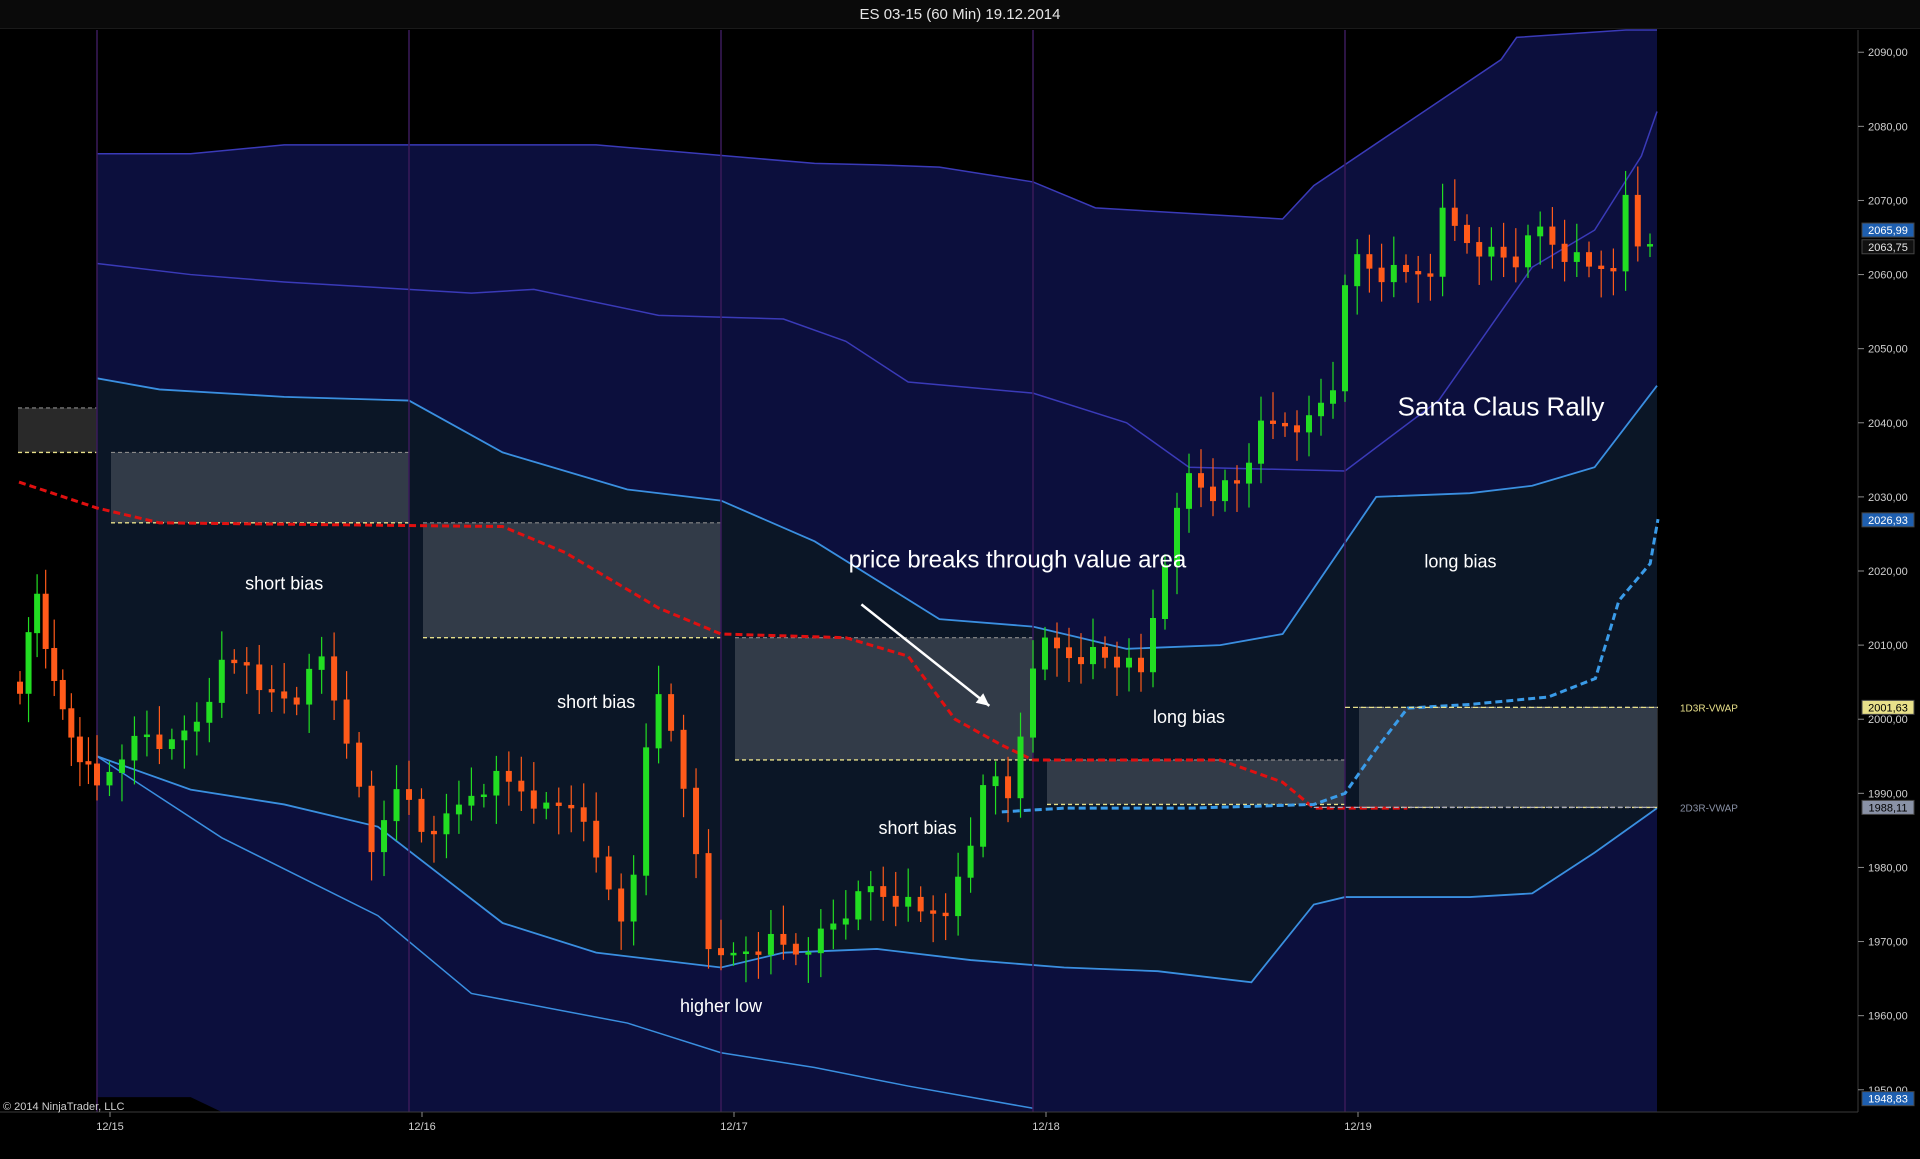 The image size is (1920, 1159). I want to click on price-marker-label: 2063,75, so click(1888, 248).